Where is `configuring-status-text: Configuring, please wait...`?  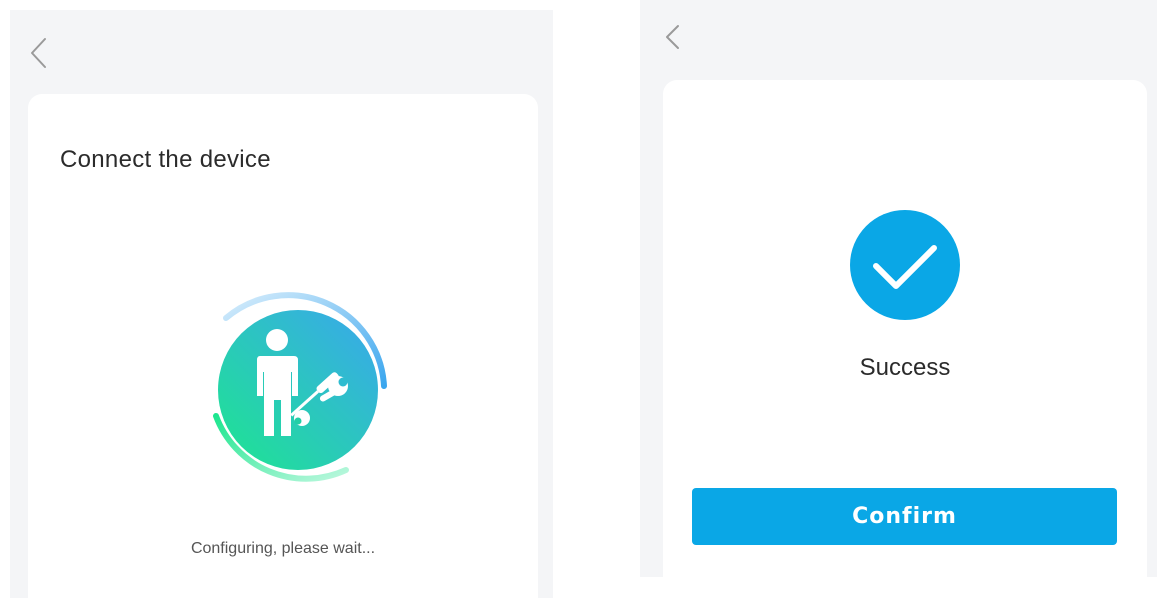
configuring-status-text: Configuring, please wait... is located at coordinates (283, 548).